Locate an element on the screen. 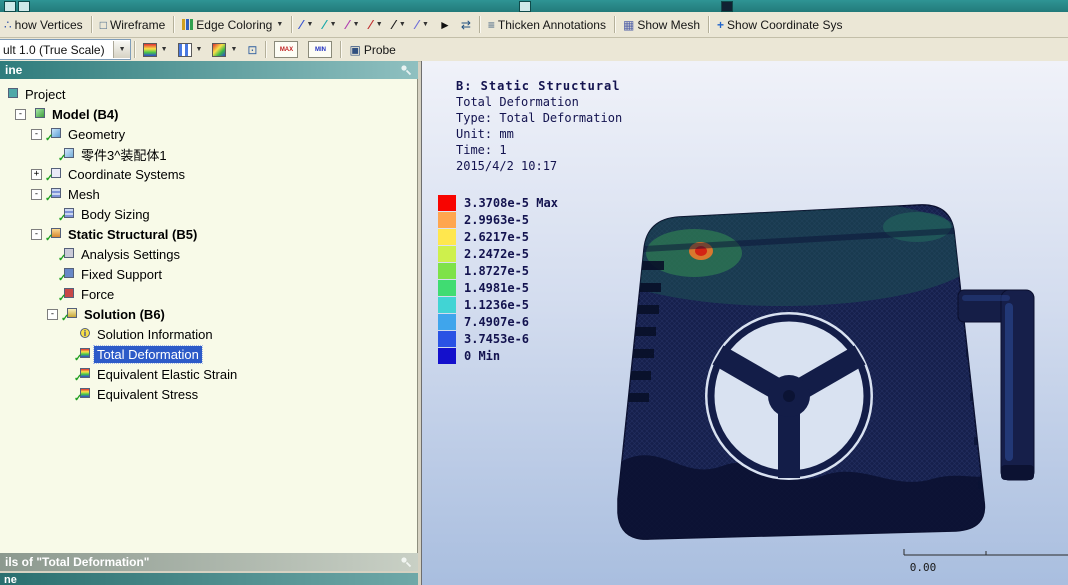 This screenshot has height=585, width=1068. mesh-icon: ✓ is located at coordinates (53, 195).